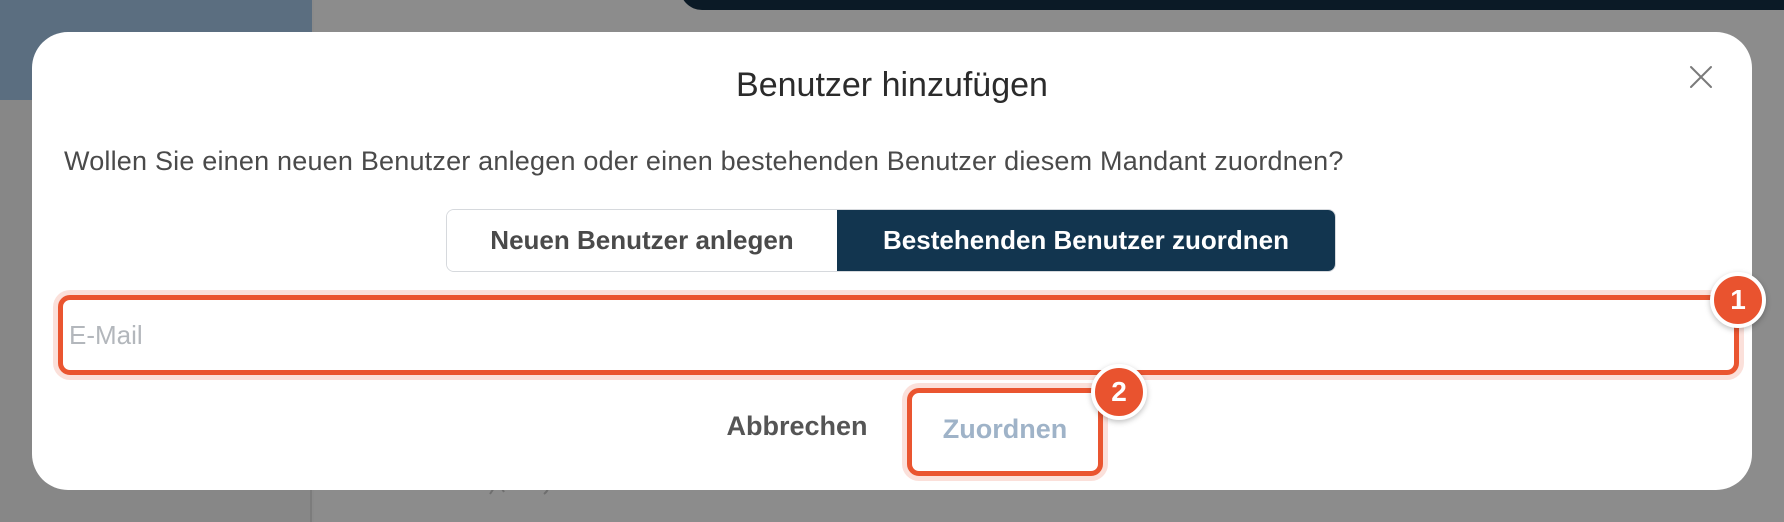 This screenshot has width=1784, height=522. Describe the element at coordinates (1119, 392) in the screenshot. I see `step-badge-2: 2` at that location.